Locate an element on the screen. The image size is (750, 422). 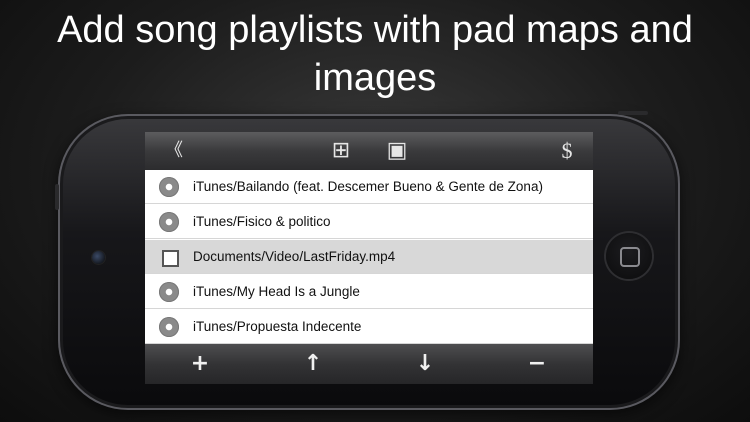
list-item: iTunes/Propuesta Indecente is located at coordinates (369, 327).